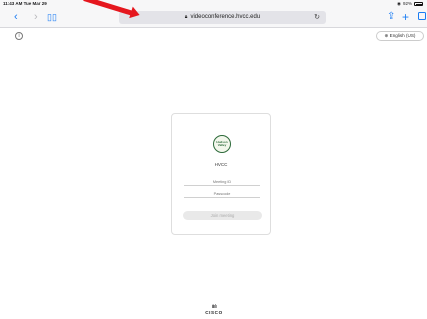 The width and height of the screenshot is (427, 319). Describe the element at coordinates (225, 17) in the screenshot. I see `url-text: videoconference.hvcc.edu` at that location.